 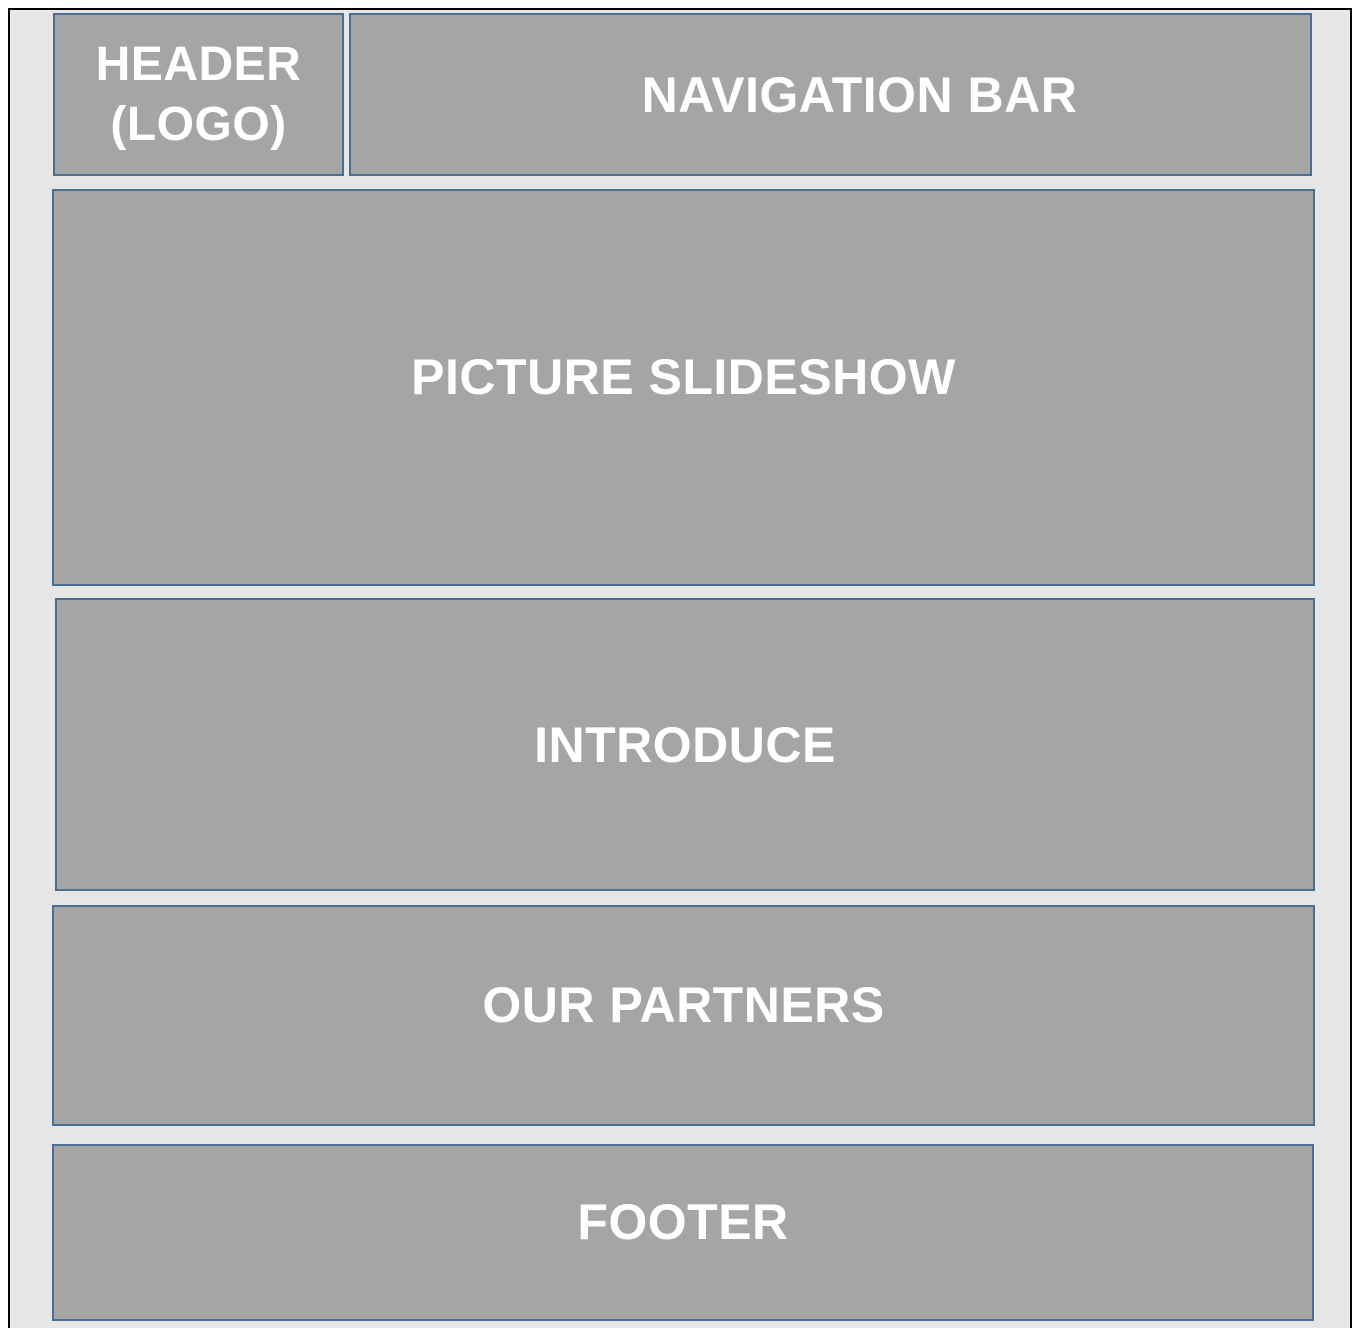 I want to click on our-partners-label: OUR PARTNERS, so click(x=683, y=1004).